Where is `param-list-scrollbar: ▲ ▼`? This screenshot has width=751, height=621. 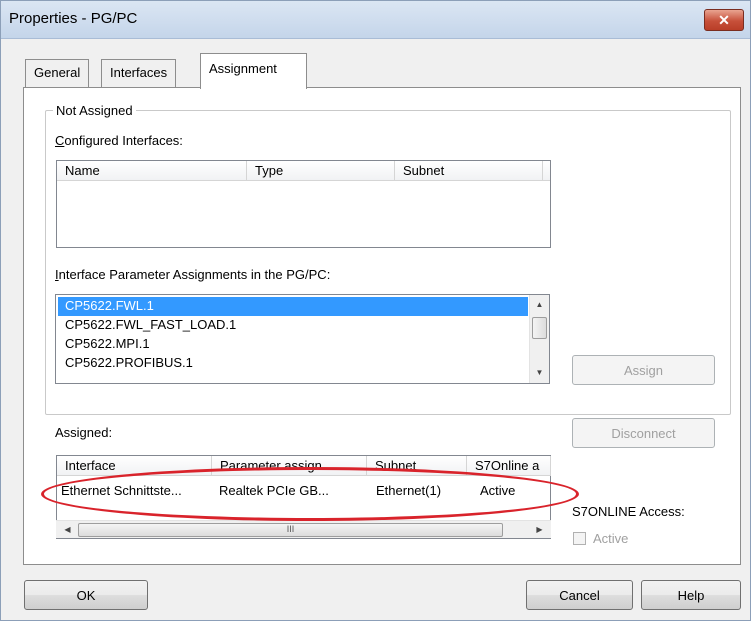 param-list-scrollbar: ▲ ▼ is located at coordinates (539, 339).